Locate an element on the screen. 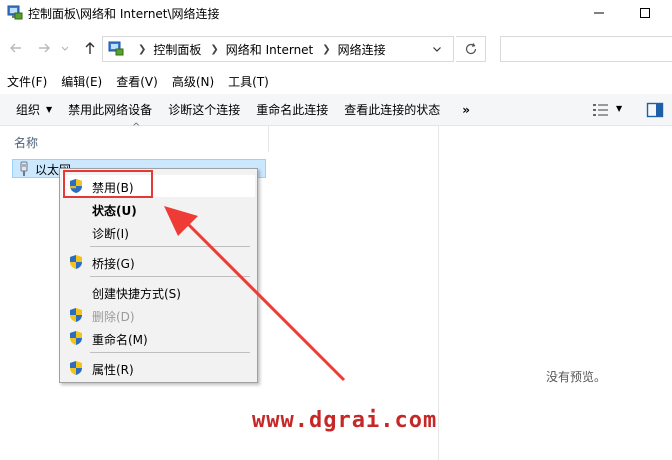 The image size is (672, 460). window-title: 控制面板\网络和 Internet\网络连接 is located at coordinates (124, 14).